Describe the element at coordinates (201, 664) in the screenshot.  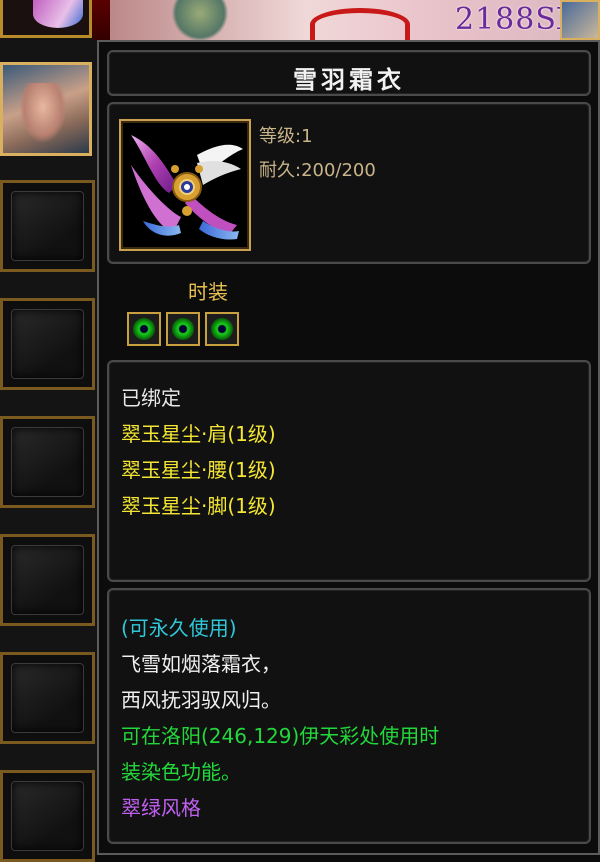
I see `flavor-text-line: 飞雪如烟落霜衣，` at that location.